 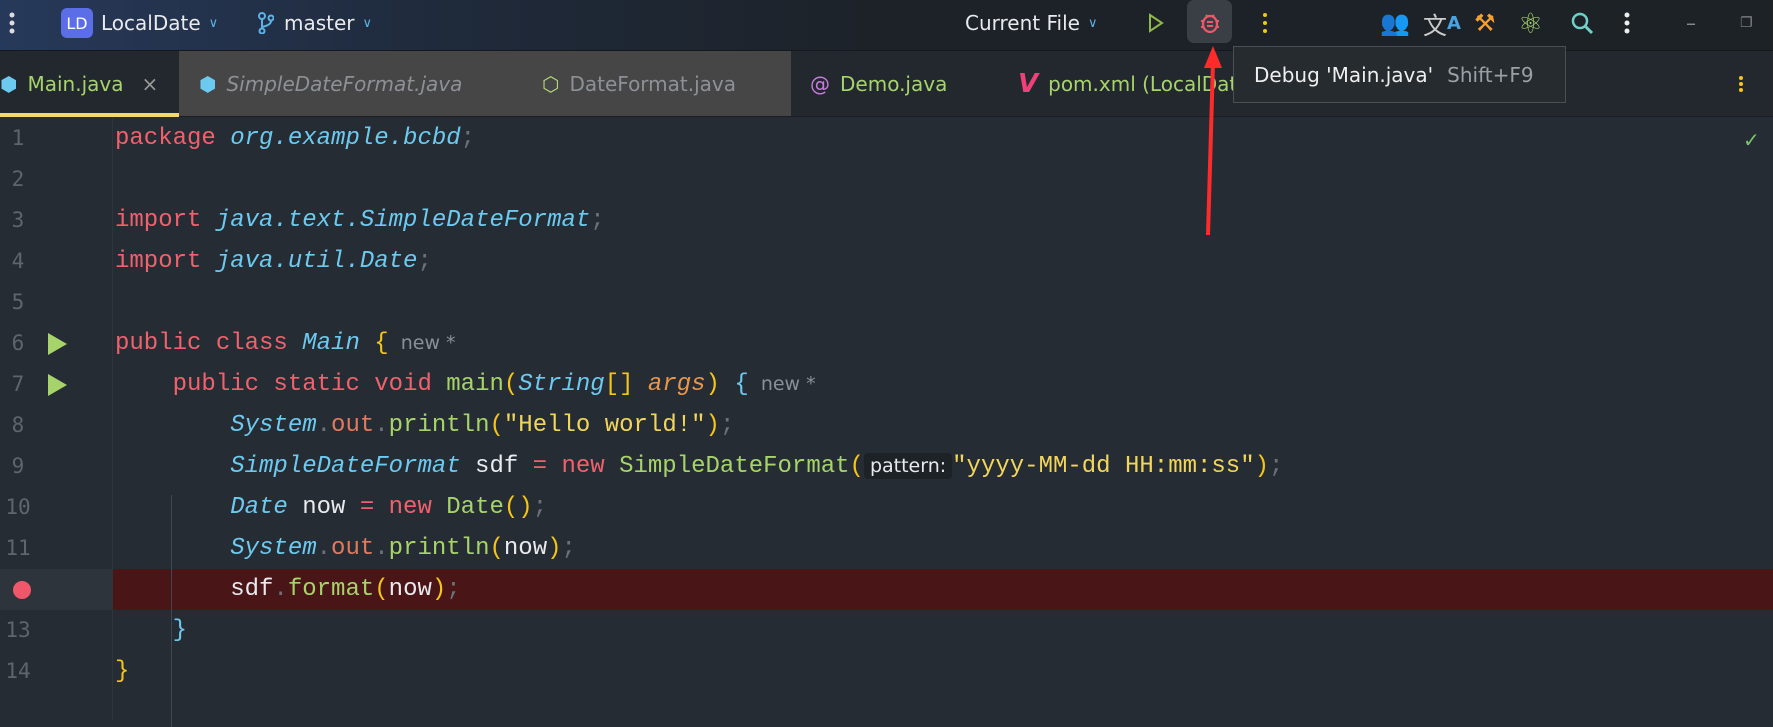 I want to click on annotation-arrow, so click(x=1213, y=141).